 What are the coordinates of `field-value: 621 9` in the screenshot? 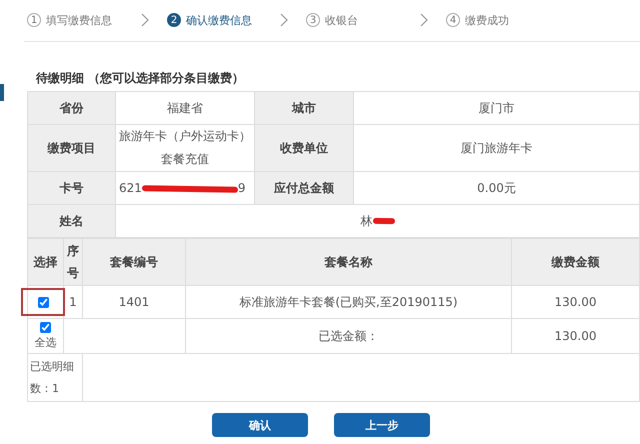 It's located at (185, 188).